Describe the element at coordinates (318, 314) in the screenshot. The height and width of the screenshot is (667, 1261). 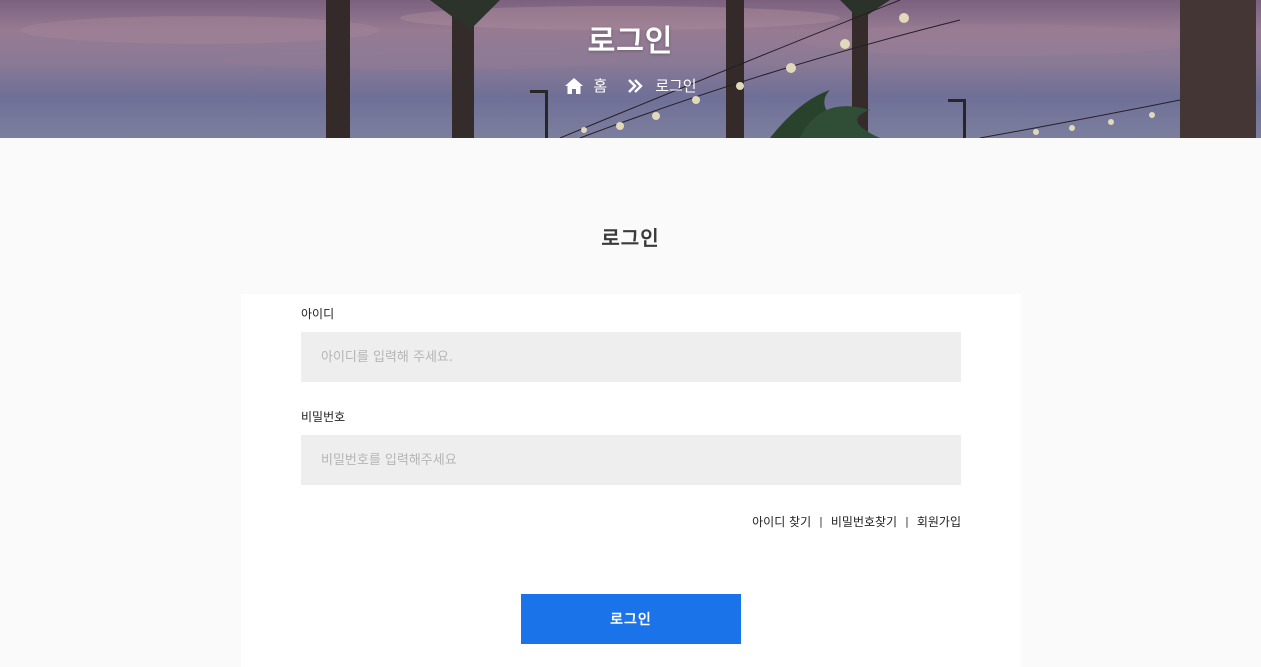
I see `id-field-label: 아이디` at that location.